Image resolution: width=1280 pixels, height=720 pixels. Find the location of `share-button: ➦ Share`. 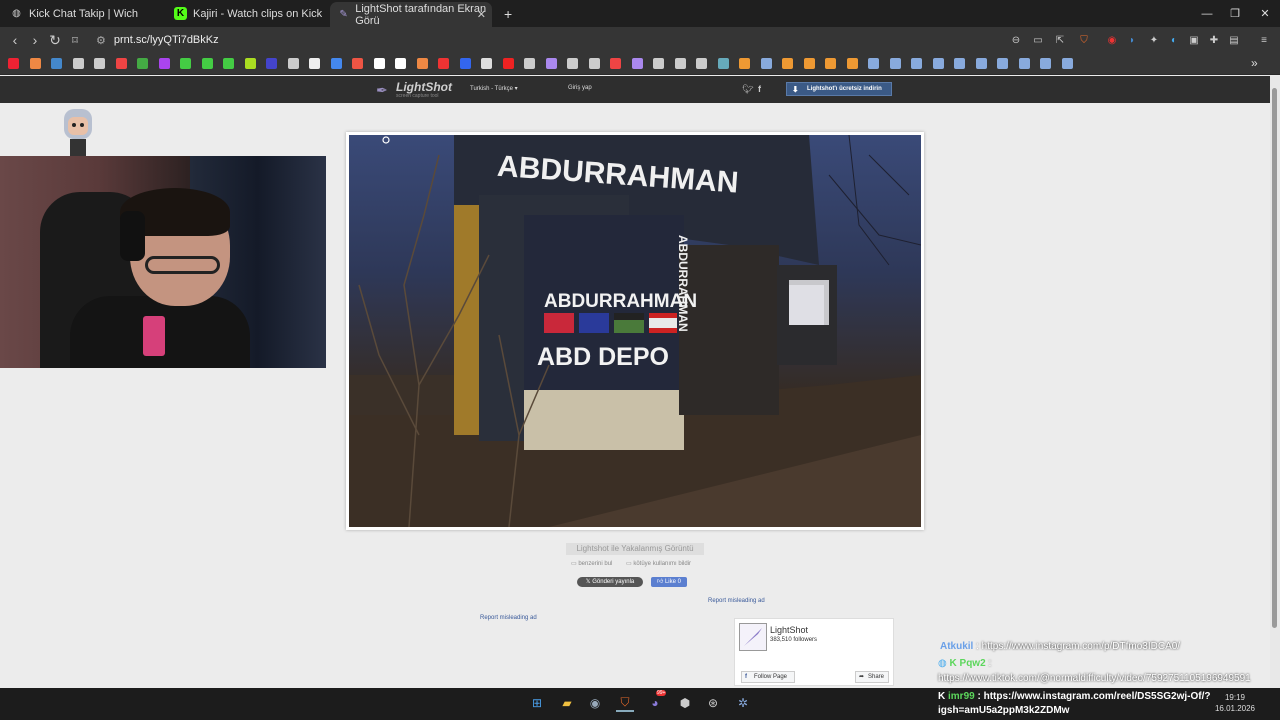

share-button: ➦ Share is located at coordinates (872, 677).